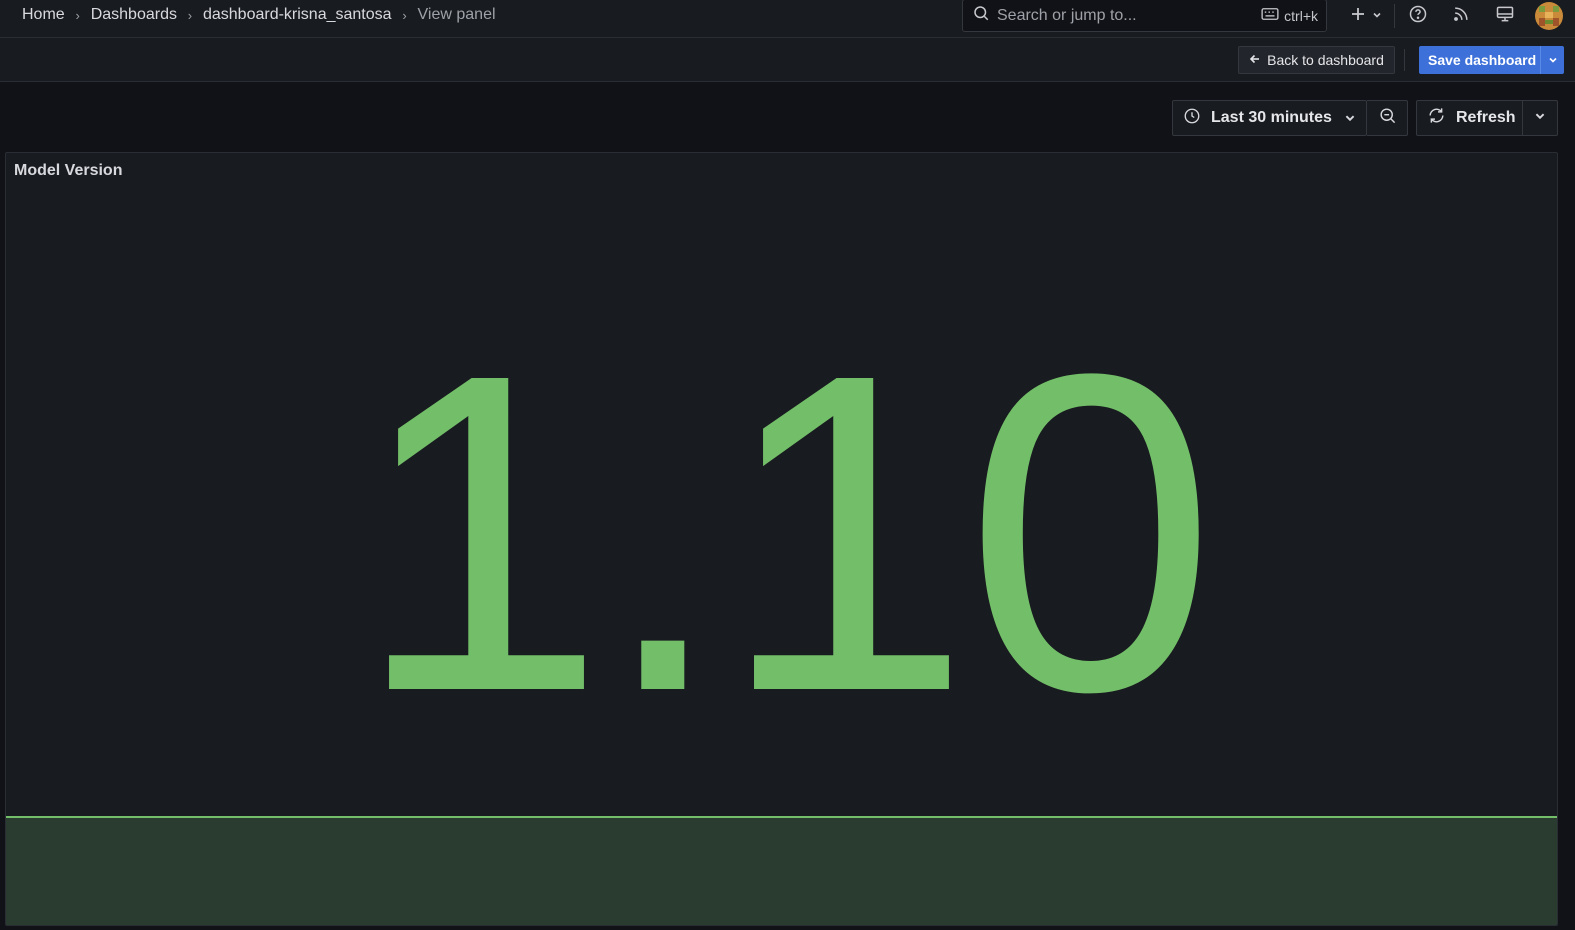  I want to click on kiosk-mode-button, so click(1505, 16).